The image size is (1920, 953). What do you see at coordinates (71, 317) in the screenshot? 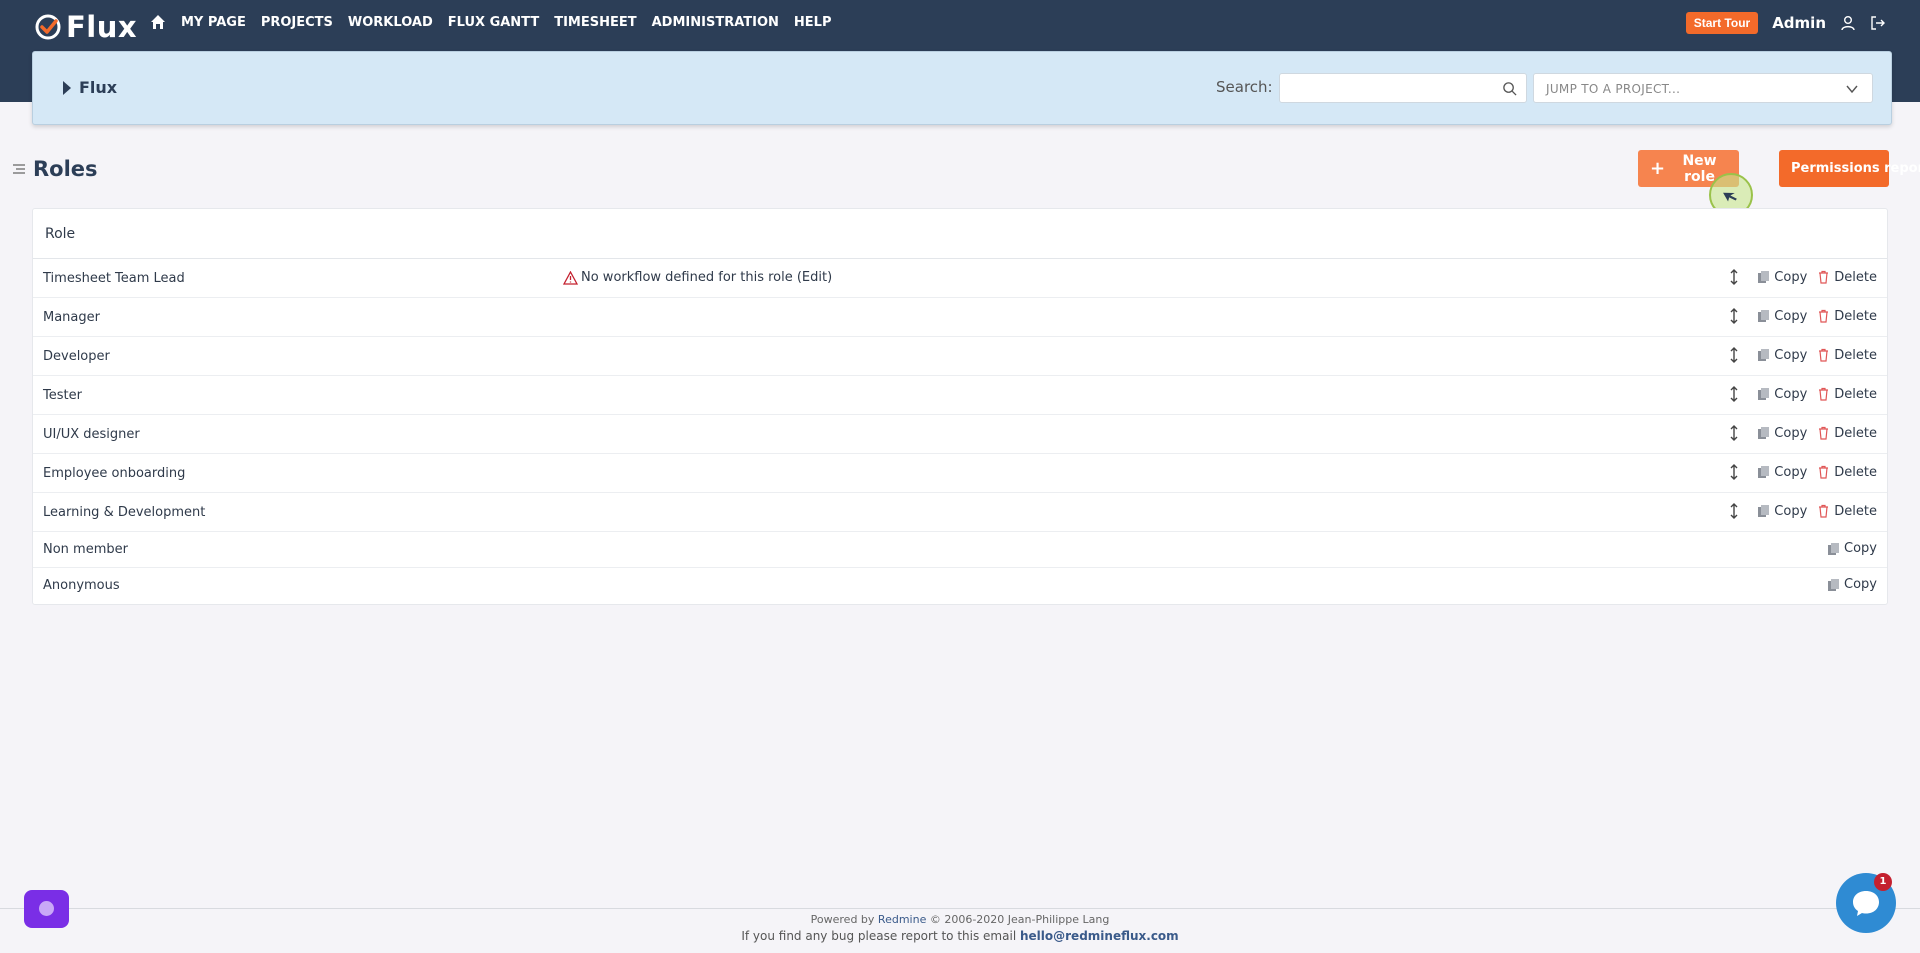
I see `role-link: Manager` at bounding box center [71, 317].